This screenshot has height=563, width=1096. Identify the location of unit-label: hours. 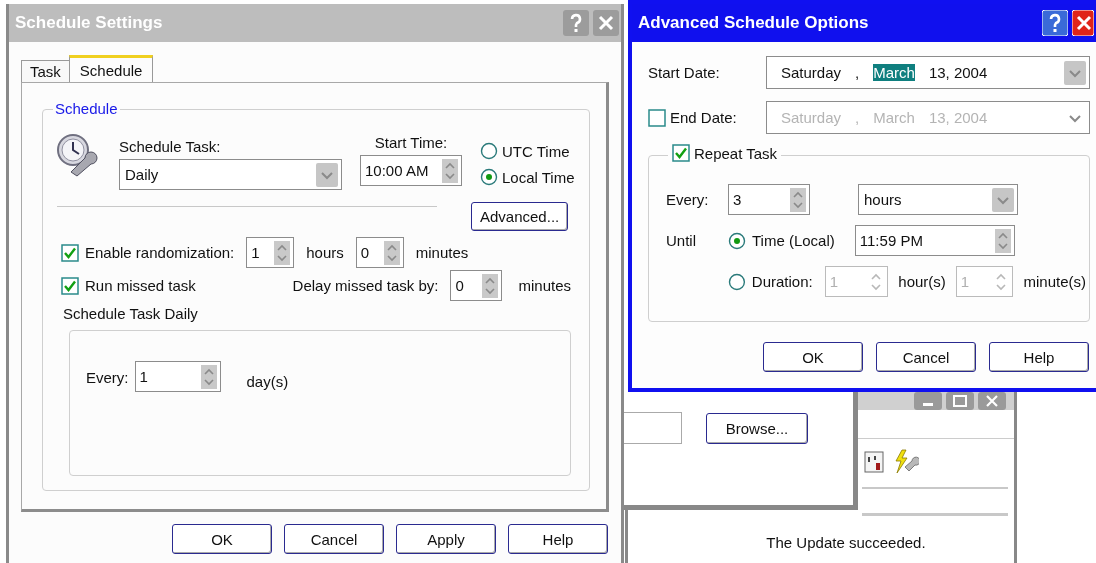
(325, 252).